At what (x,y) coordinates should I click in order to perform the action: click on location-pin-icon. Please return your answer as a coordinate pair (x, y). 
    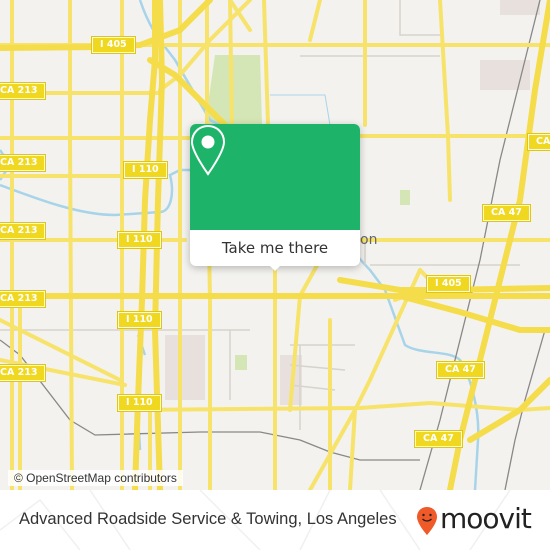
    Looking at the image, I should click on (208, 150).